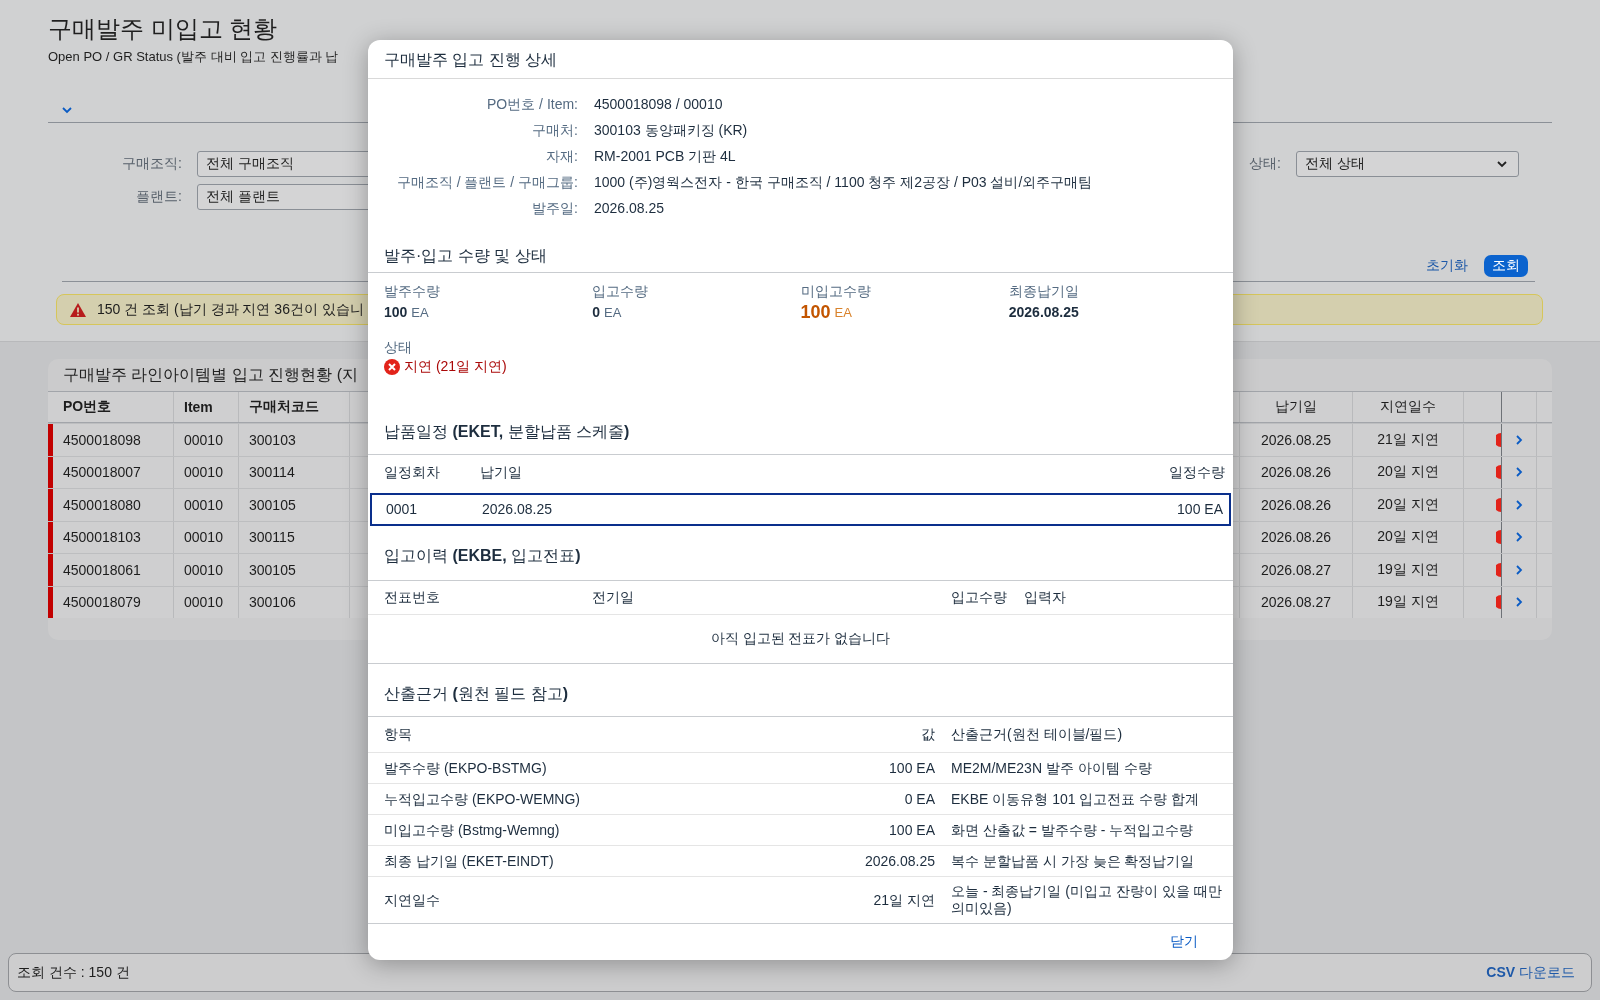 Image resolution: width=1600 pixels, height=1000 pixels. What do you see at coordinates (1045, 597) in the screenshot?
I see `column-header: 입력자` at bounding box center [1045, 597].